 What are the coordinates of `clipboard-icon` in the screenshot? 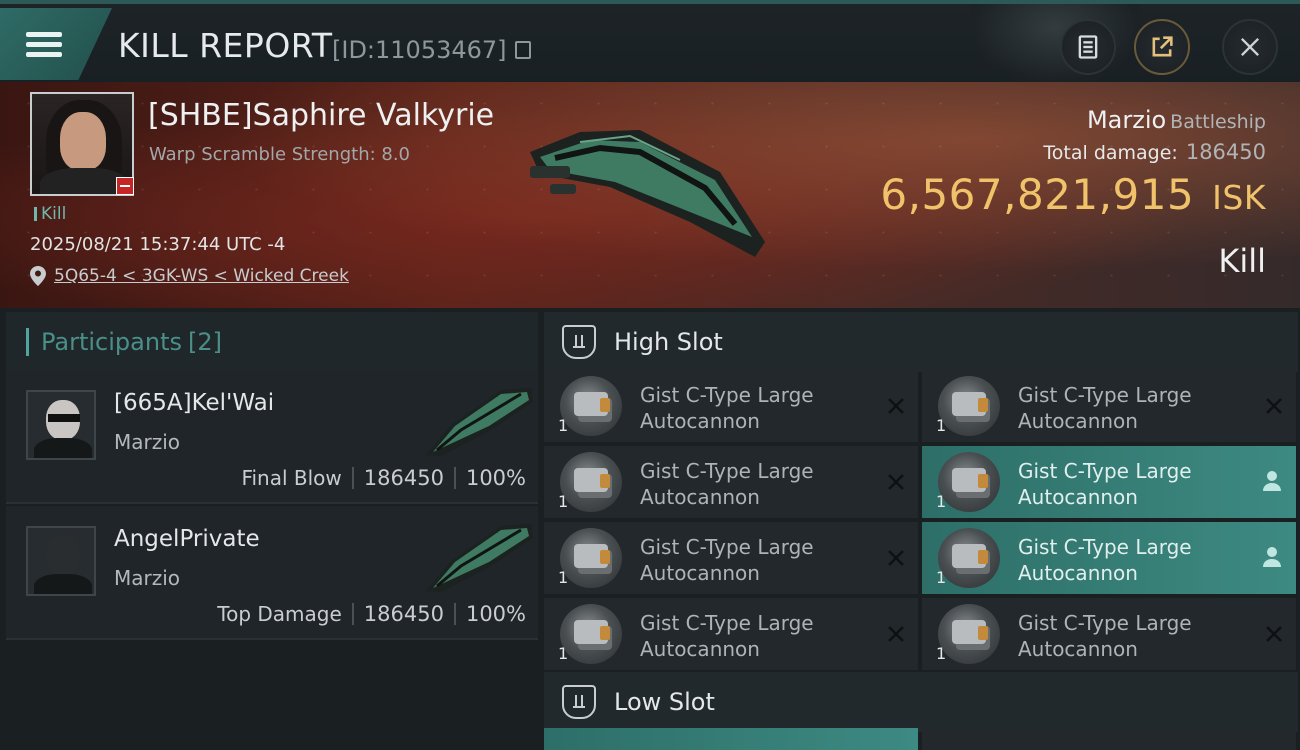 It's located at (1088, 47).